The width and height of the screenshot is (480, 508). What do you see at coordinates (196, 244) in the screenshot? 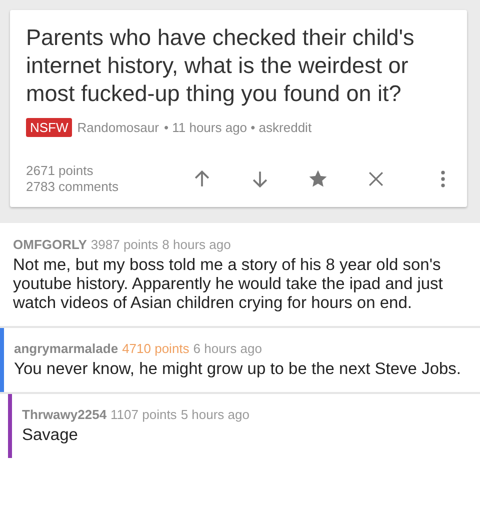
I see `comment-time: 8 hours ago` at bounding box center [196, 244].